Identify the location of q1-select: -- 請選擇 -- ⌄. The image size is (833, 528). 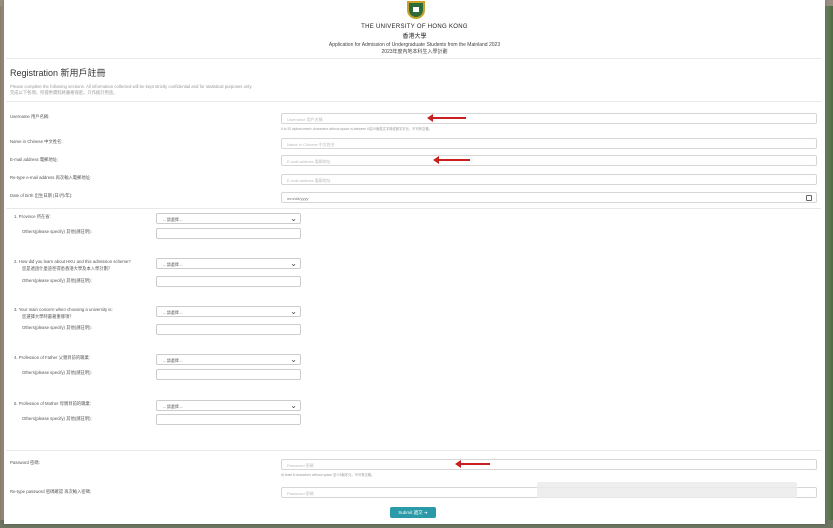
(228, 218).